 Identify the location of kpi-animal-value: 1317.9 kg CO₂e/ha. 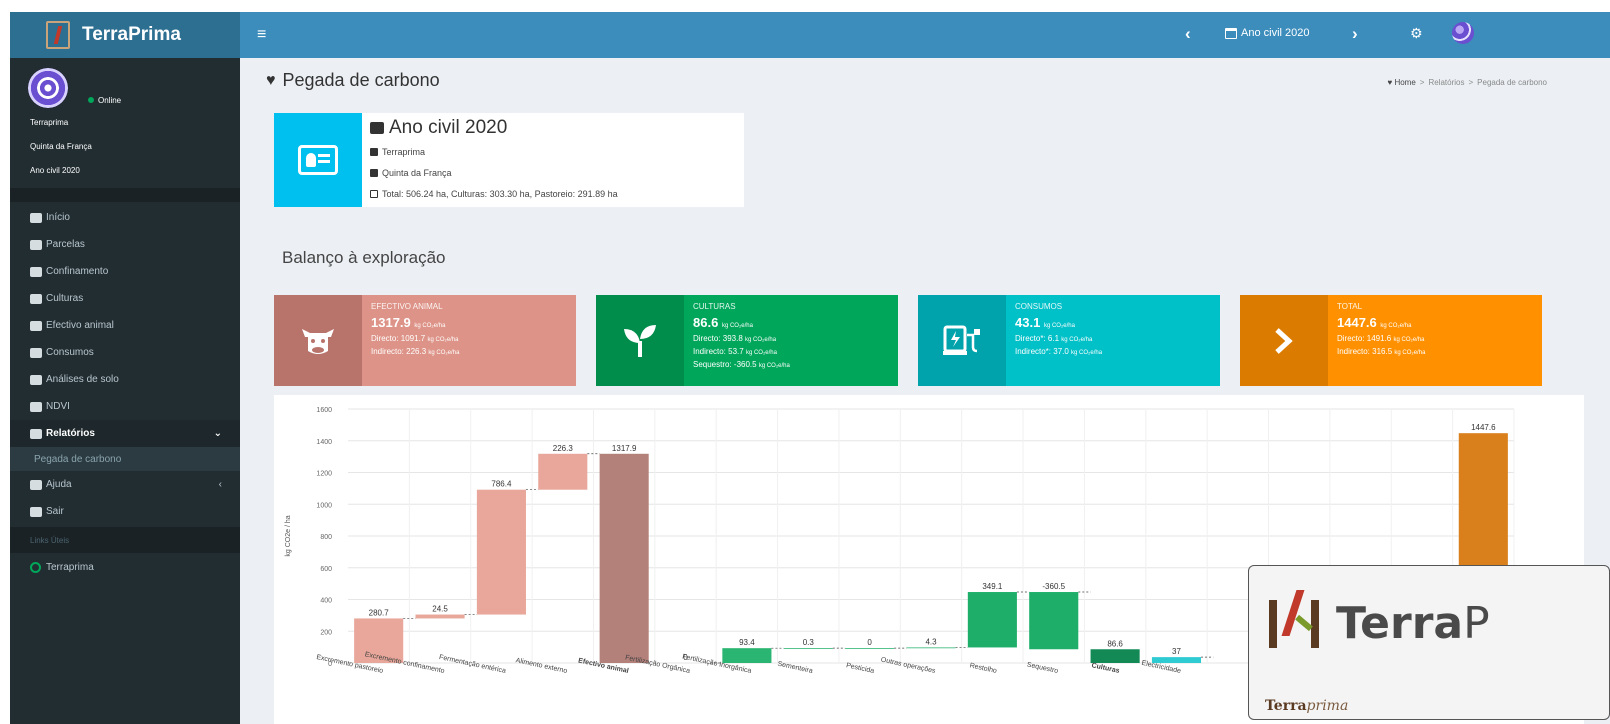
(408, 322).